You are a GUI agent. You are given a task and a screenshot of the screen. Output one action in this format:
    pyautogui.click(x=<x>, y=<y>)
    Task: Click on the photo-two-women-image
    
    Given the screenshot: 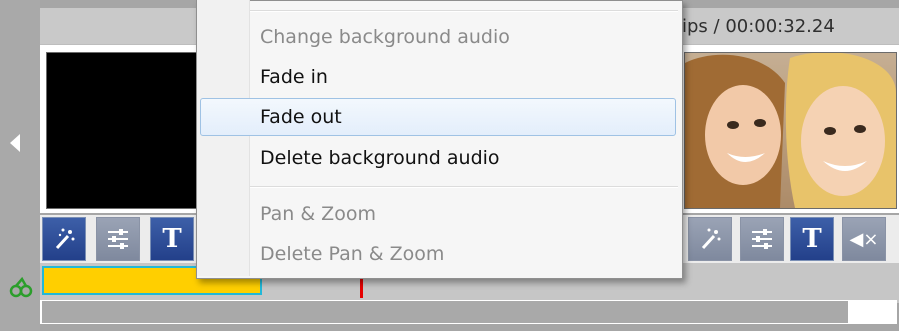 What is the action you would take?
    pyautogui.click(x=790, y=130)
    